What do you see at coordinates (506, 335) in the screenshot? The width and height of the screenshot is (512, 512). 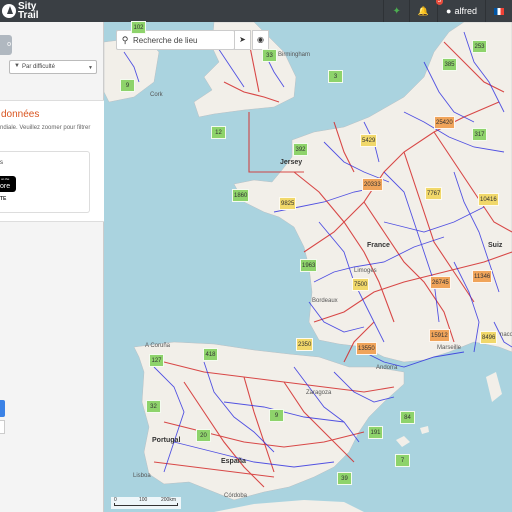 I see `place-label-naco: naco` at bounding box center [506, 335].